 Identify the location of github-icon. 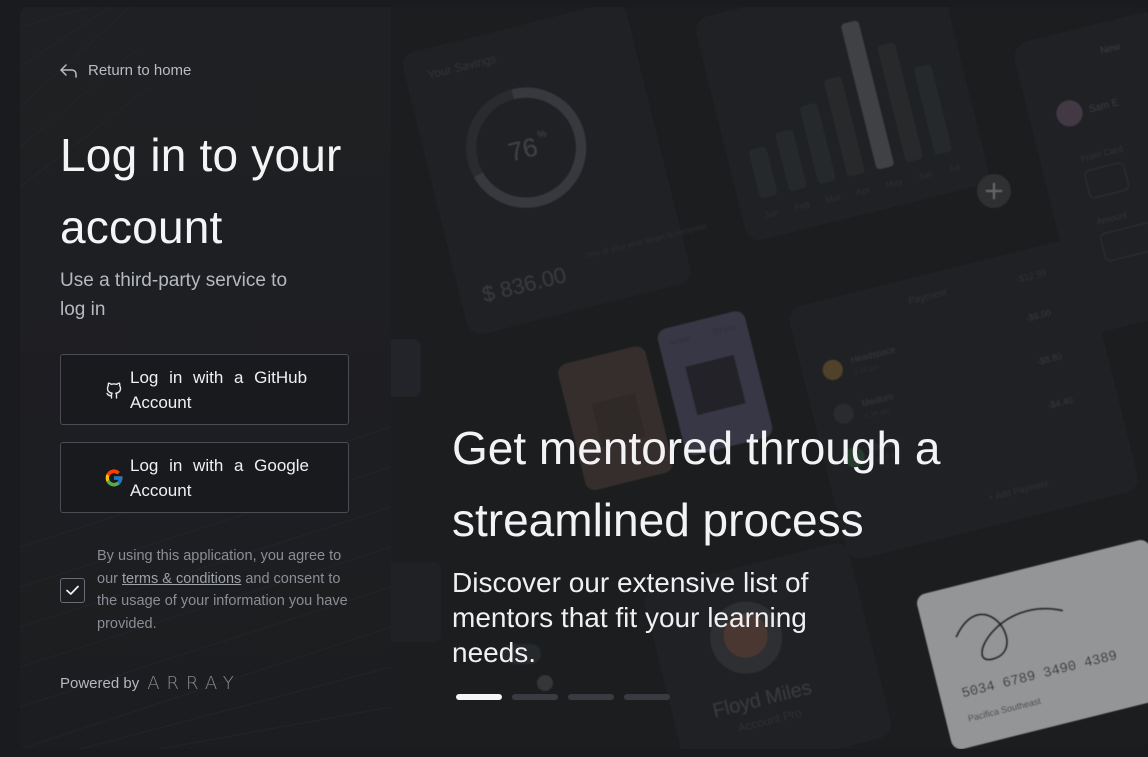
(114, 390).